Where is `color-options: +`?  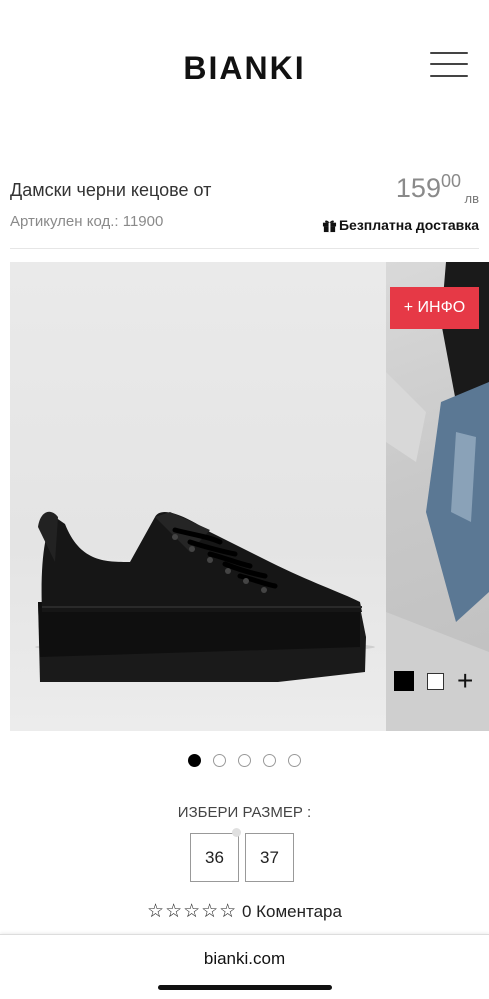
color-options: + is located at coordinates (433, 681).